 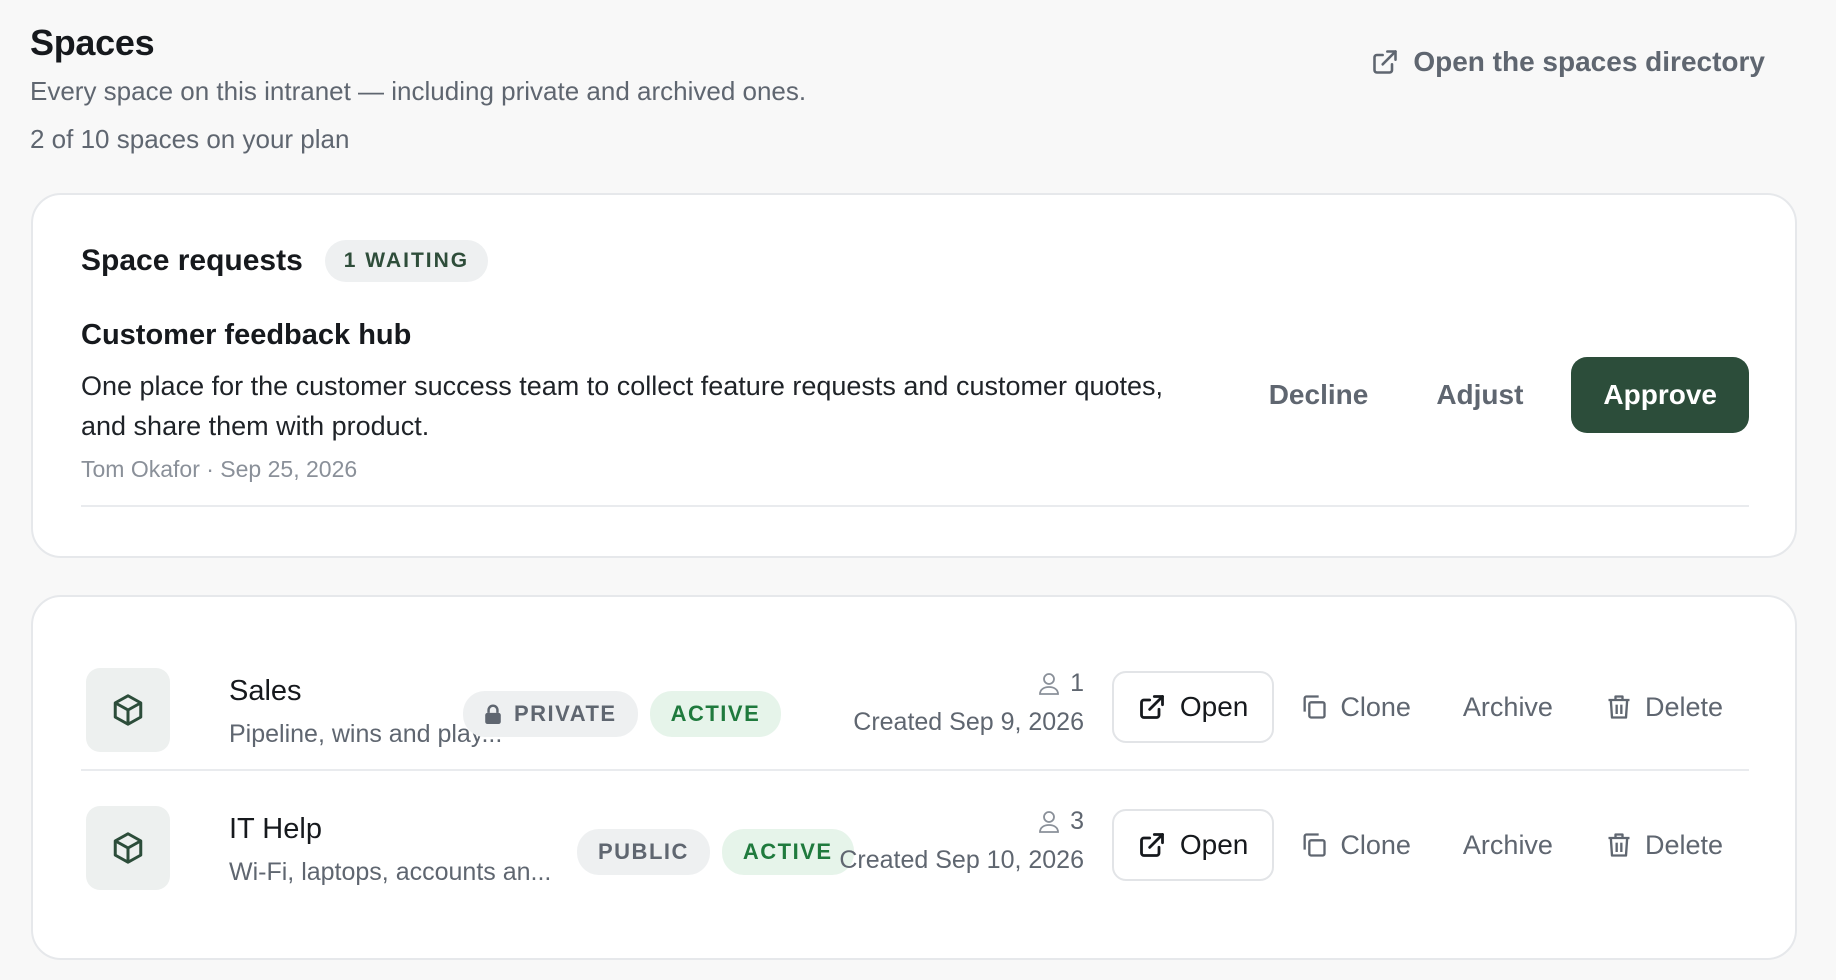 What do you see at coordinates (1319, 395) in the screenshot?
I see `decline-button: Decline` at bounding box center [1319, 395].